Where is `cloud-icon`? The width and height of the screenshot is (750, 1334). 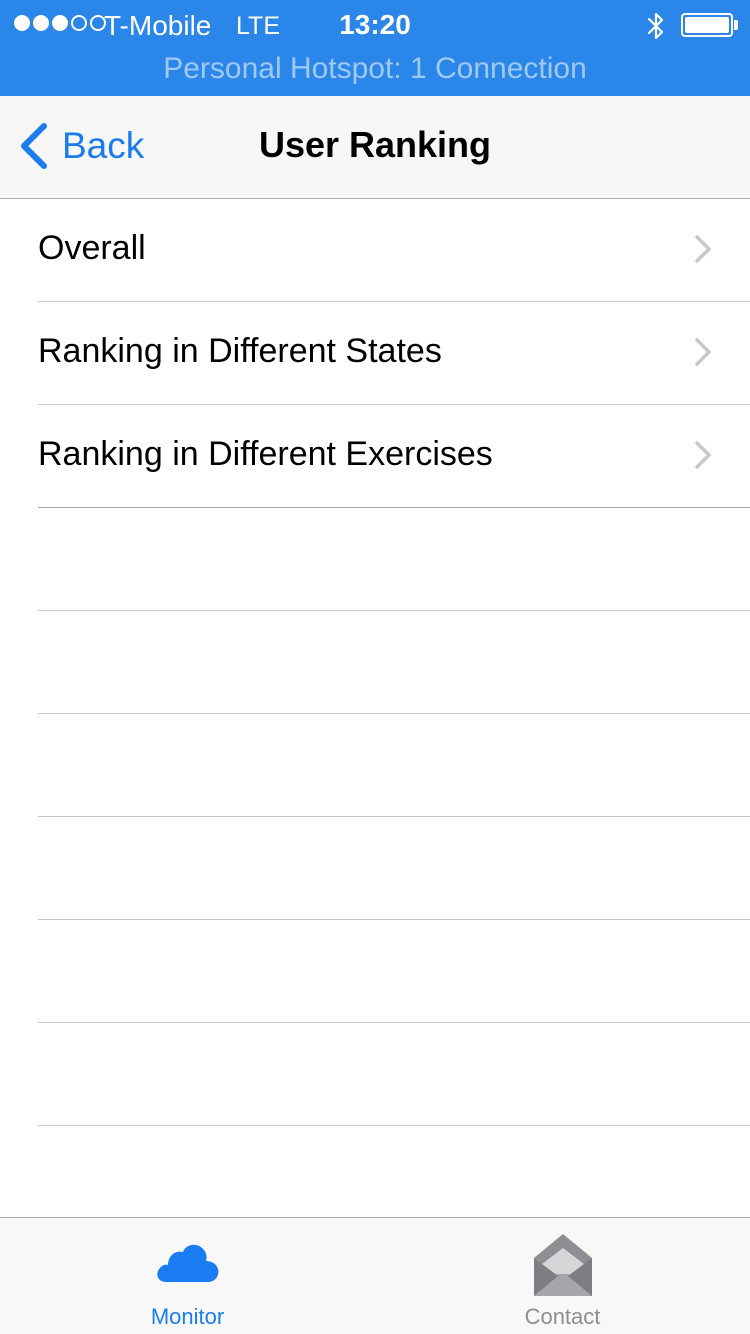 cloud-icon is located at coordinates (187, 1263).